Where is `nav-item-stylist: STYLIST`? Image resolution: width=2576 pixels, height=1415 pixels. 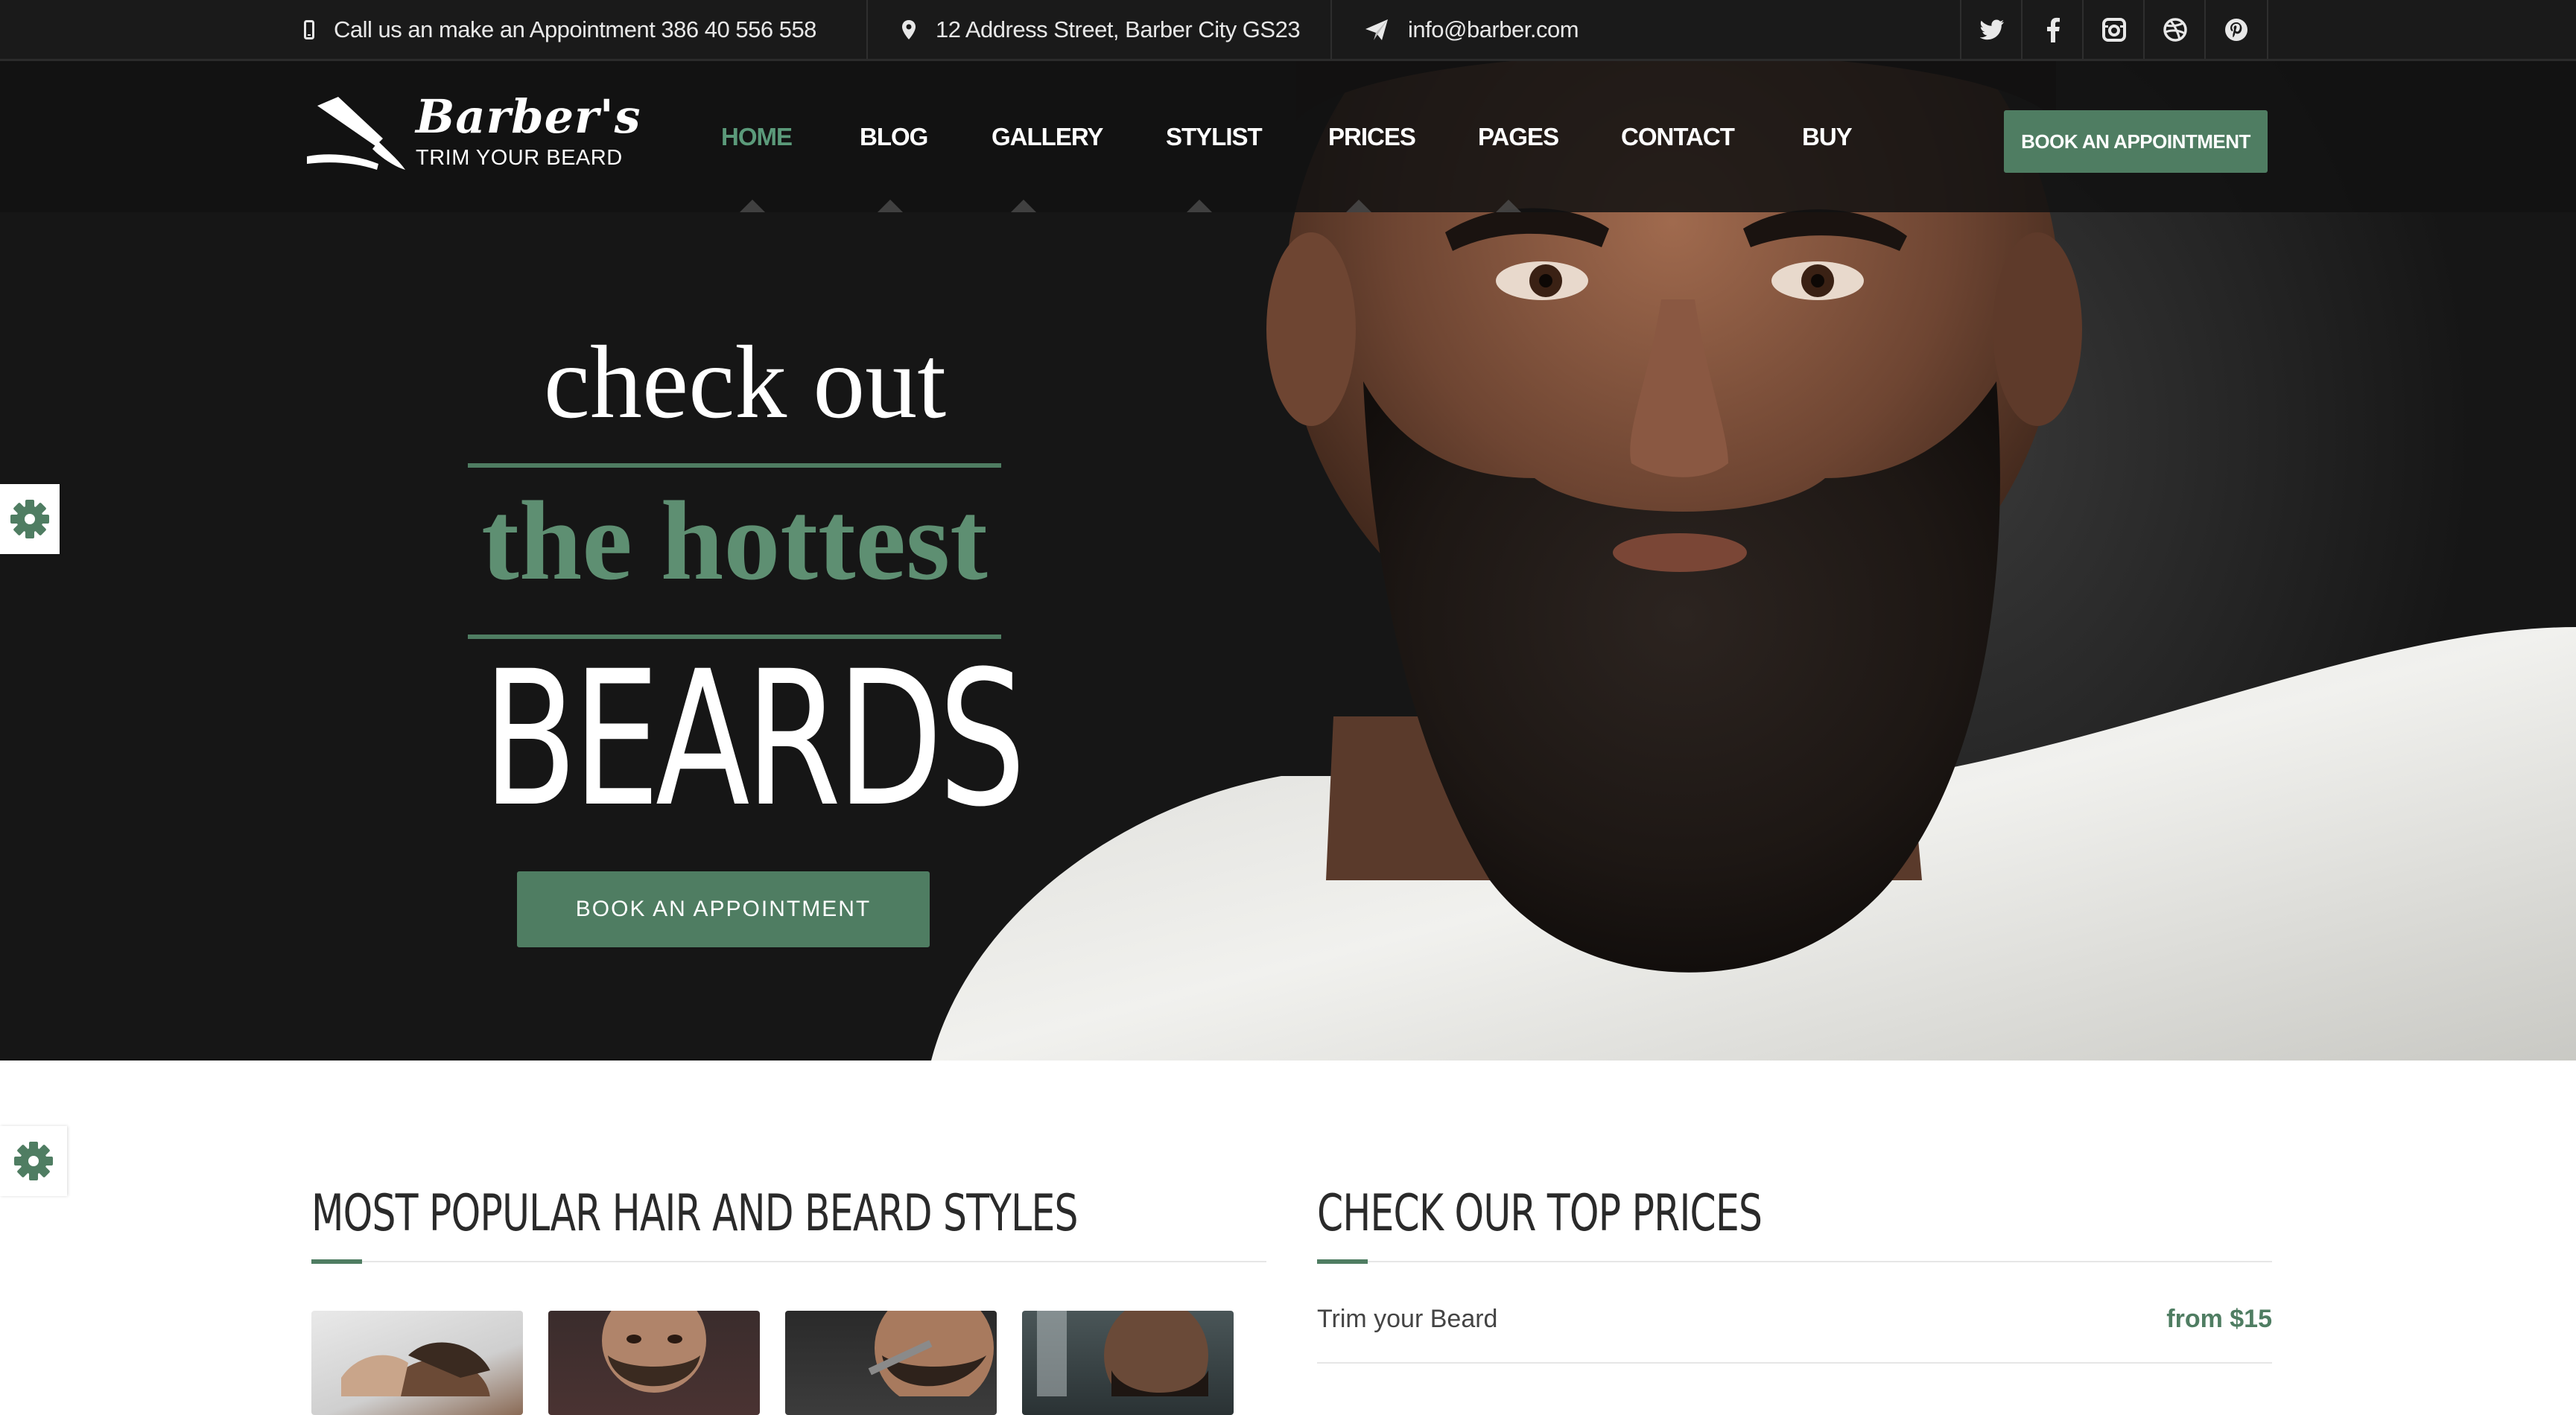
nav-item-stylist: STYLIST is located at coordinates (1215, 136).